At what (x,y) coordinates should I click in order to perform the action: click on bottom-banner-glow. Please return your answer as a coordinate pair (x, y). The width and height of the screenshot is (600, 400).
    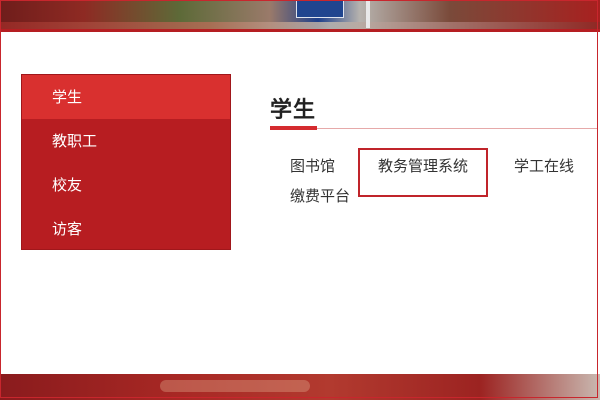
    Looking at the image, I should click on (235, 386).